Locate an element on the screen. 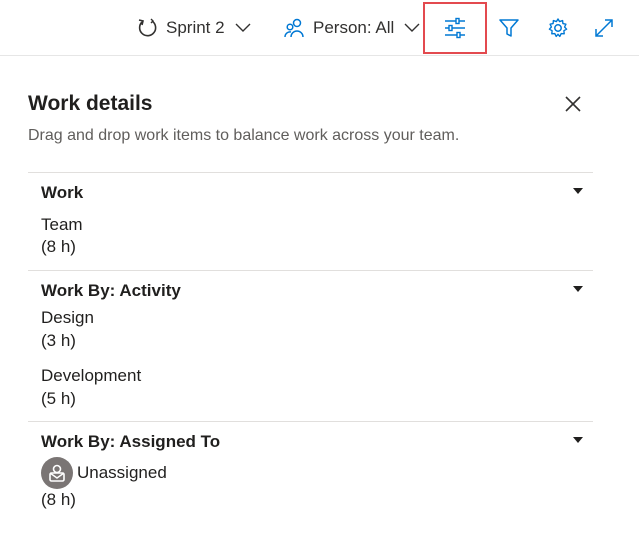 This screenshot has height=554, width=639. top-toolbar: Sprint 2 Person: All is located at coordinates (319, 28).